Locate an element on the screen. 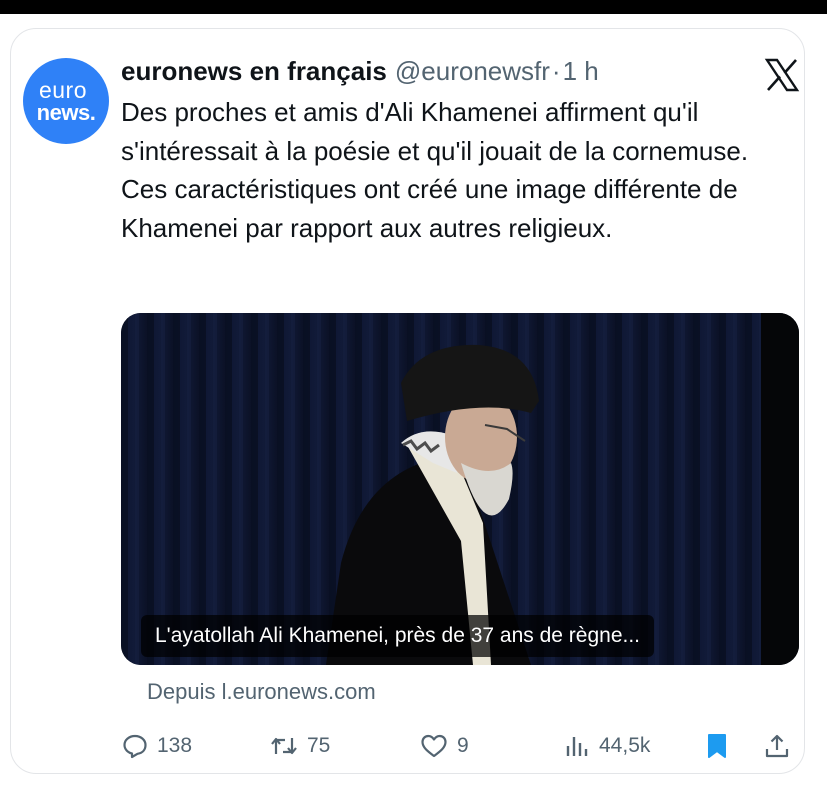 This screenshot has width=827, height=791. views-count: 44,5k is located at coordinates (625, 745).